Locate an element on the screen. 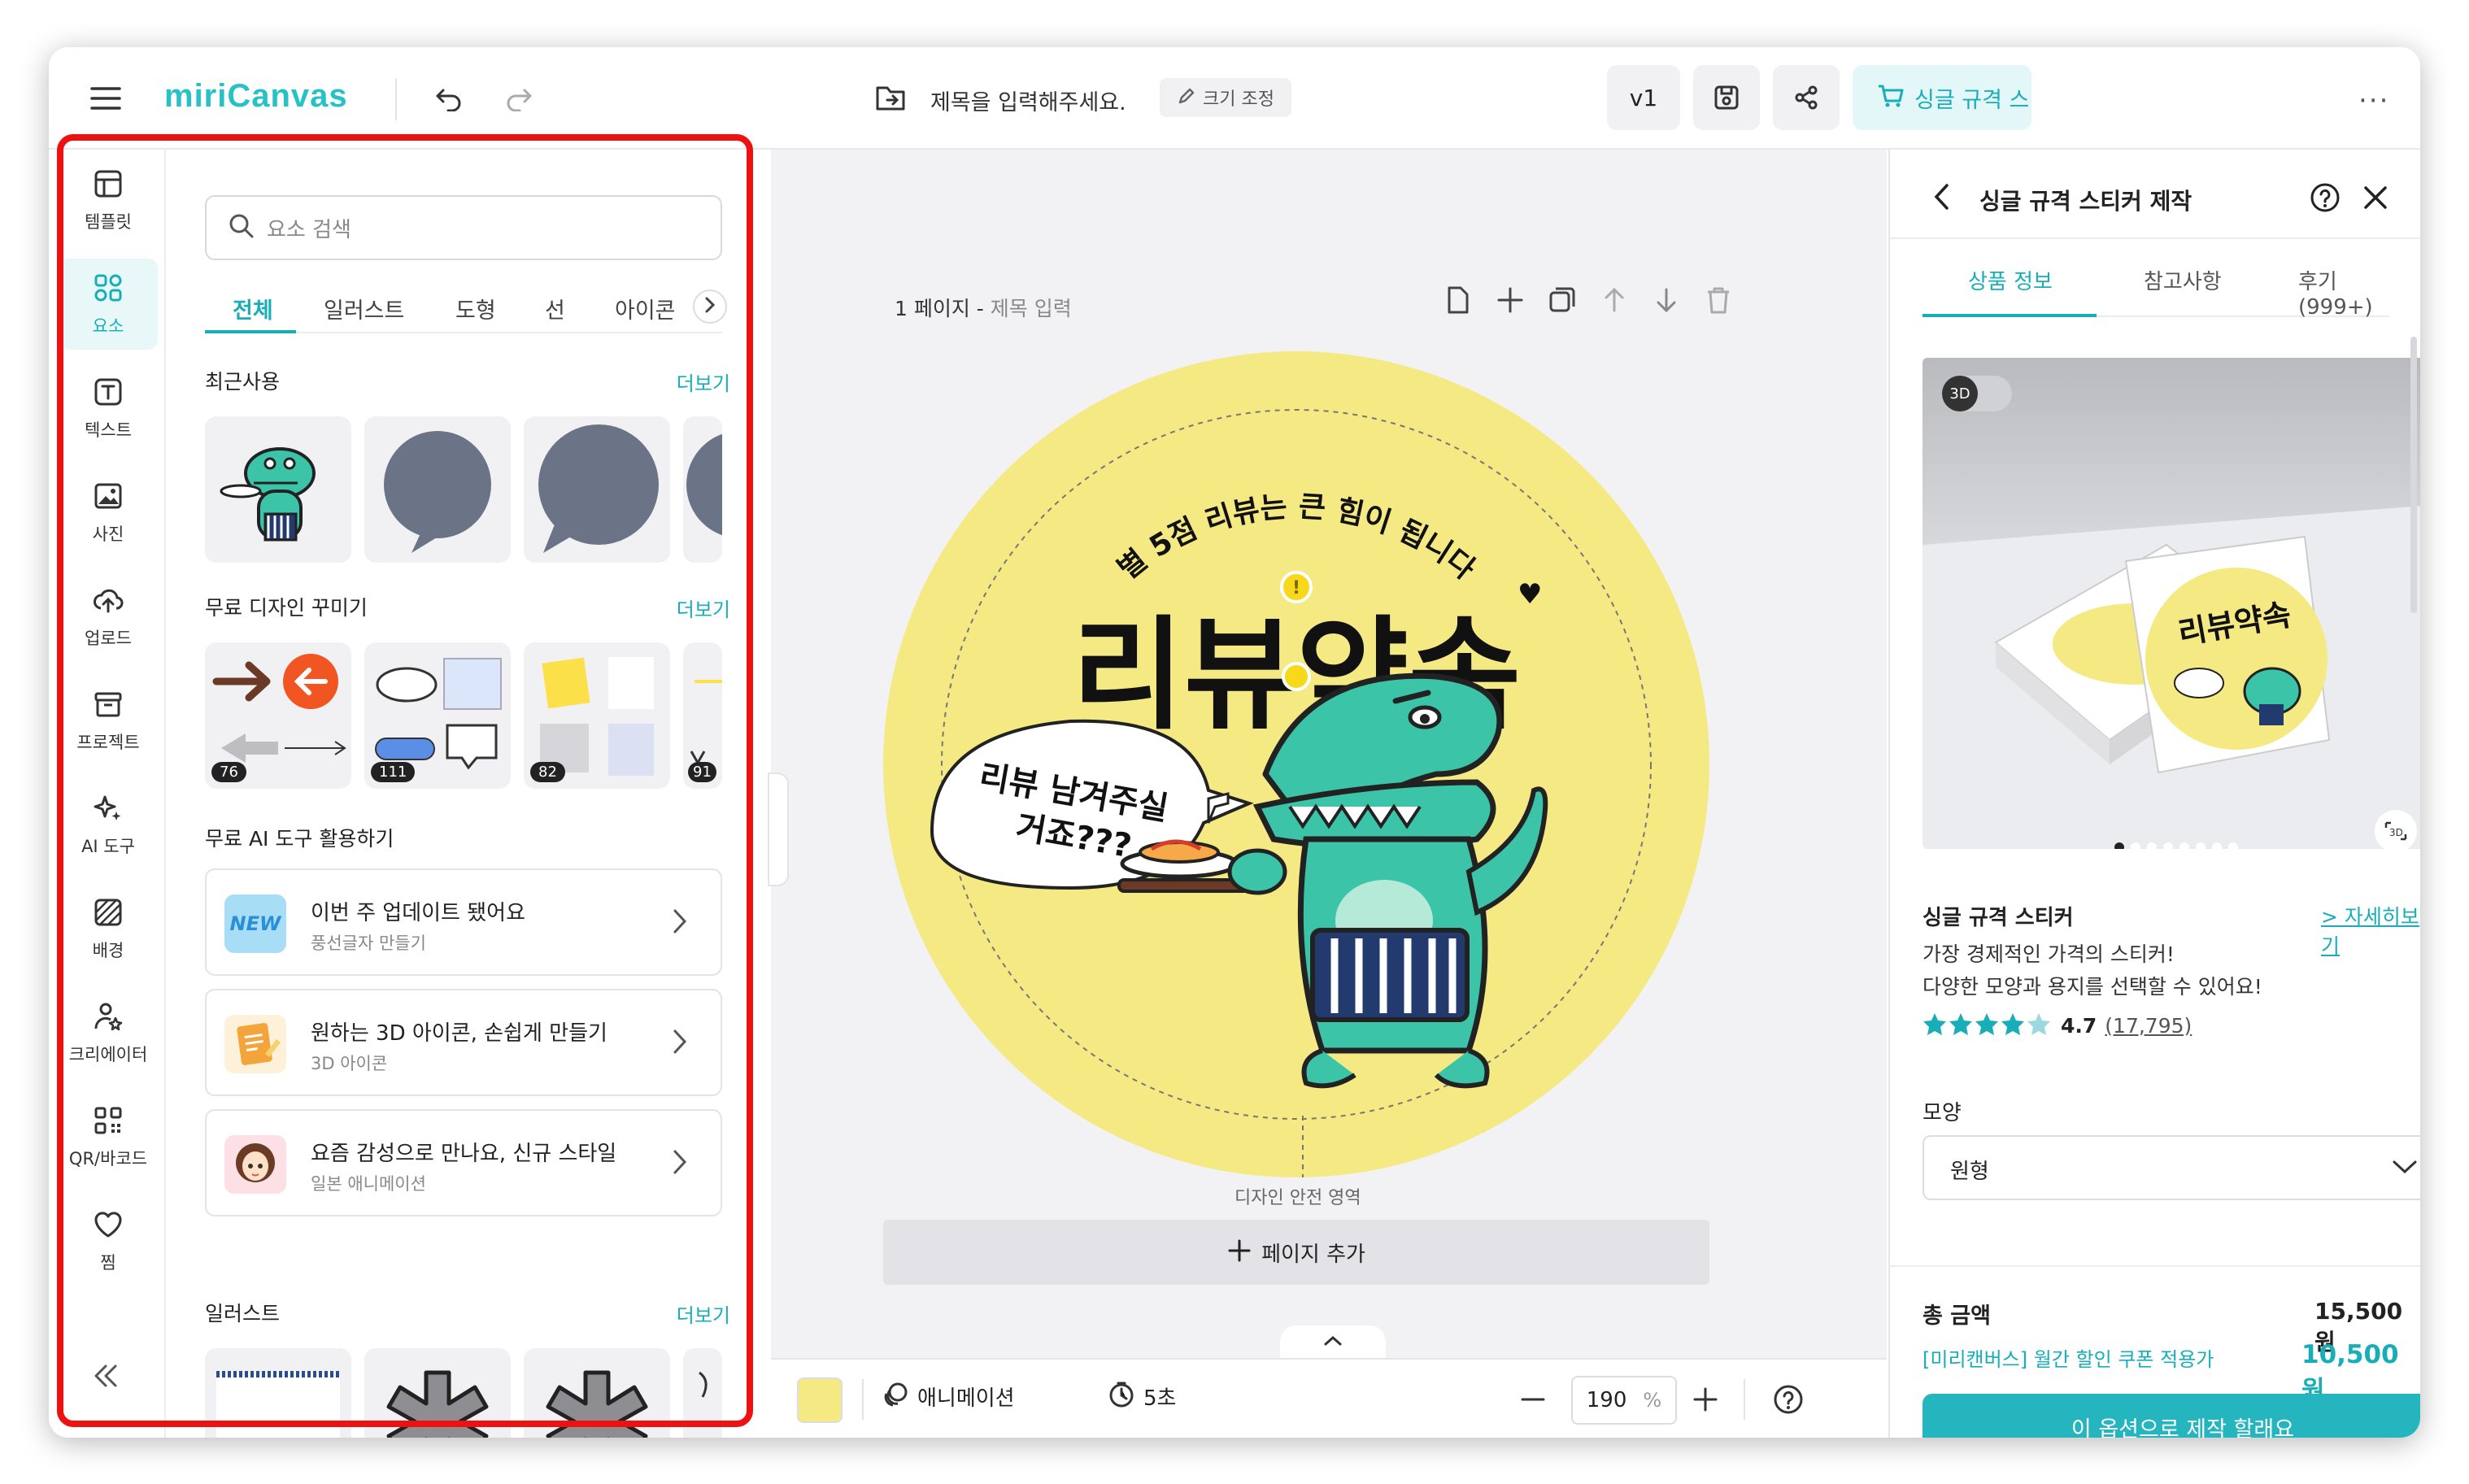 The height and width of the screenshot is (1484, 2469). rail-item-background: 배경 is located at coordinates (108, 928).